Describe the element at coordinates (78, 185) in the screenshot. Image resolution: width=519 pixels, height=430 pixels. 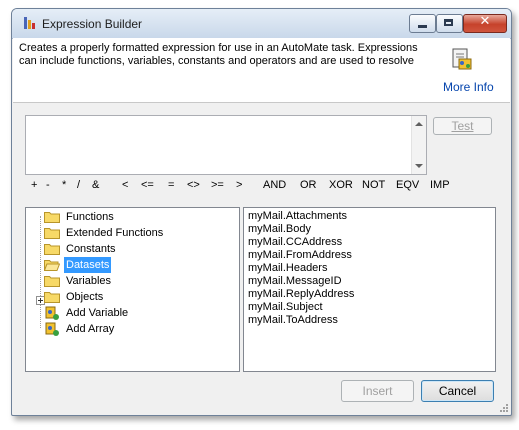
I see `operator-divide: /` at that location.